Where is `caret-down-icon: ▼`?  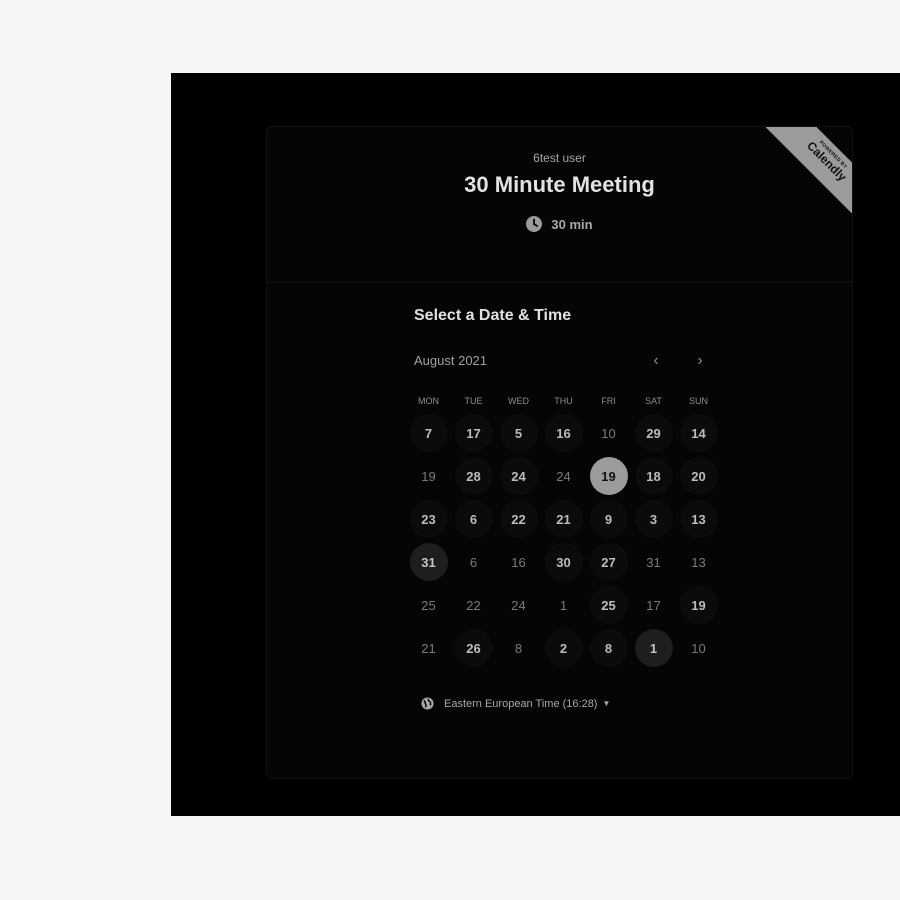
caret-down-icon: ▼ is located at coordinates (606, 703).